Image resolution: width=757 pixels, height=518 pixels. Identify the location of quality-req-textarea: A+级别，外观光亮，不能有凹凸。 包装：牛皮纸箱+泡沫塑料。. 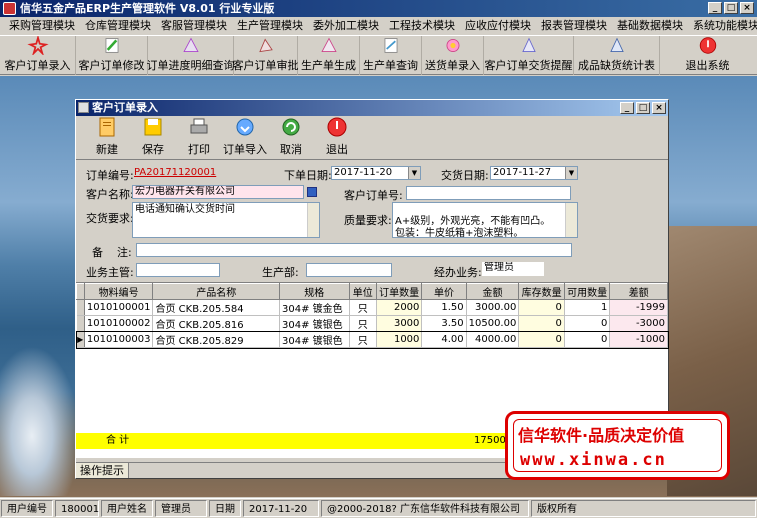
(485, 220).